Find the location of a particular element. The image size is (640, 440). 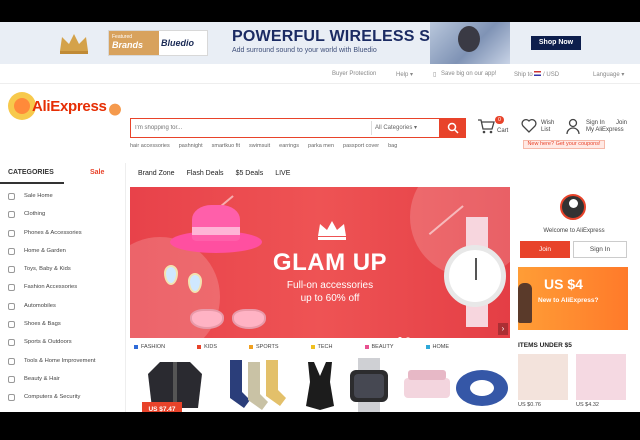

hot-keyword-link: parka men is located at coordinates (321, 146).